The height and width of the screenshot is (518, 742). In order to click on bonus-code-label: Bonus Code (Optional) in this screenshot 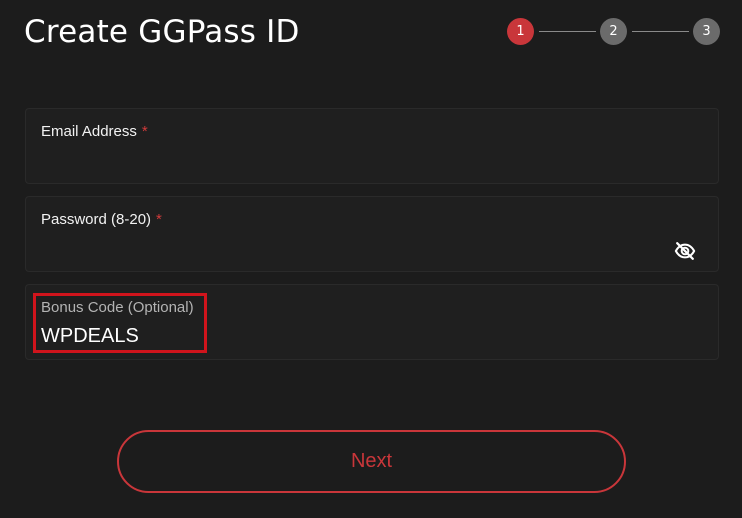, I will do `click(117, 307)`.